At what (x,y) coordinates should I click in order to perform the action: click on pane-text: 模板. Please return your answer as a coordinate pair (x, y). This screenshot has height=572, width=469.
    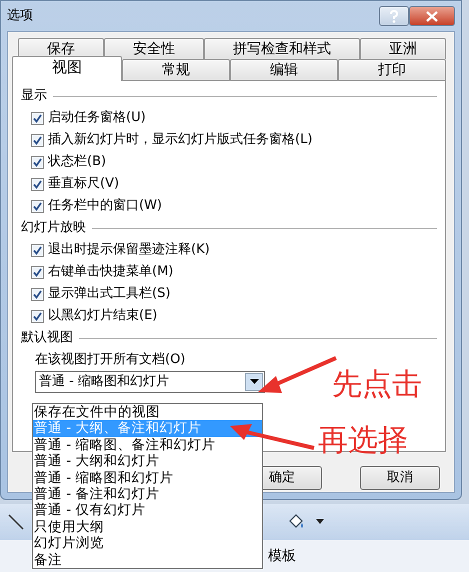
    Looking at the image, I should click on (282, 556).